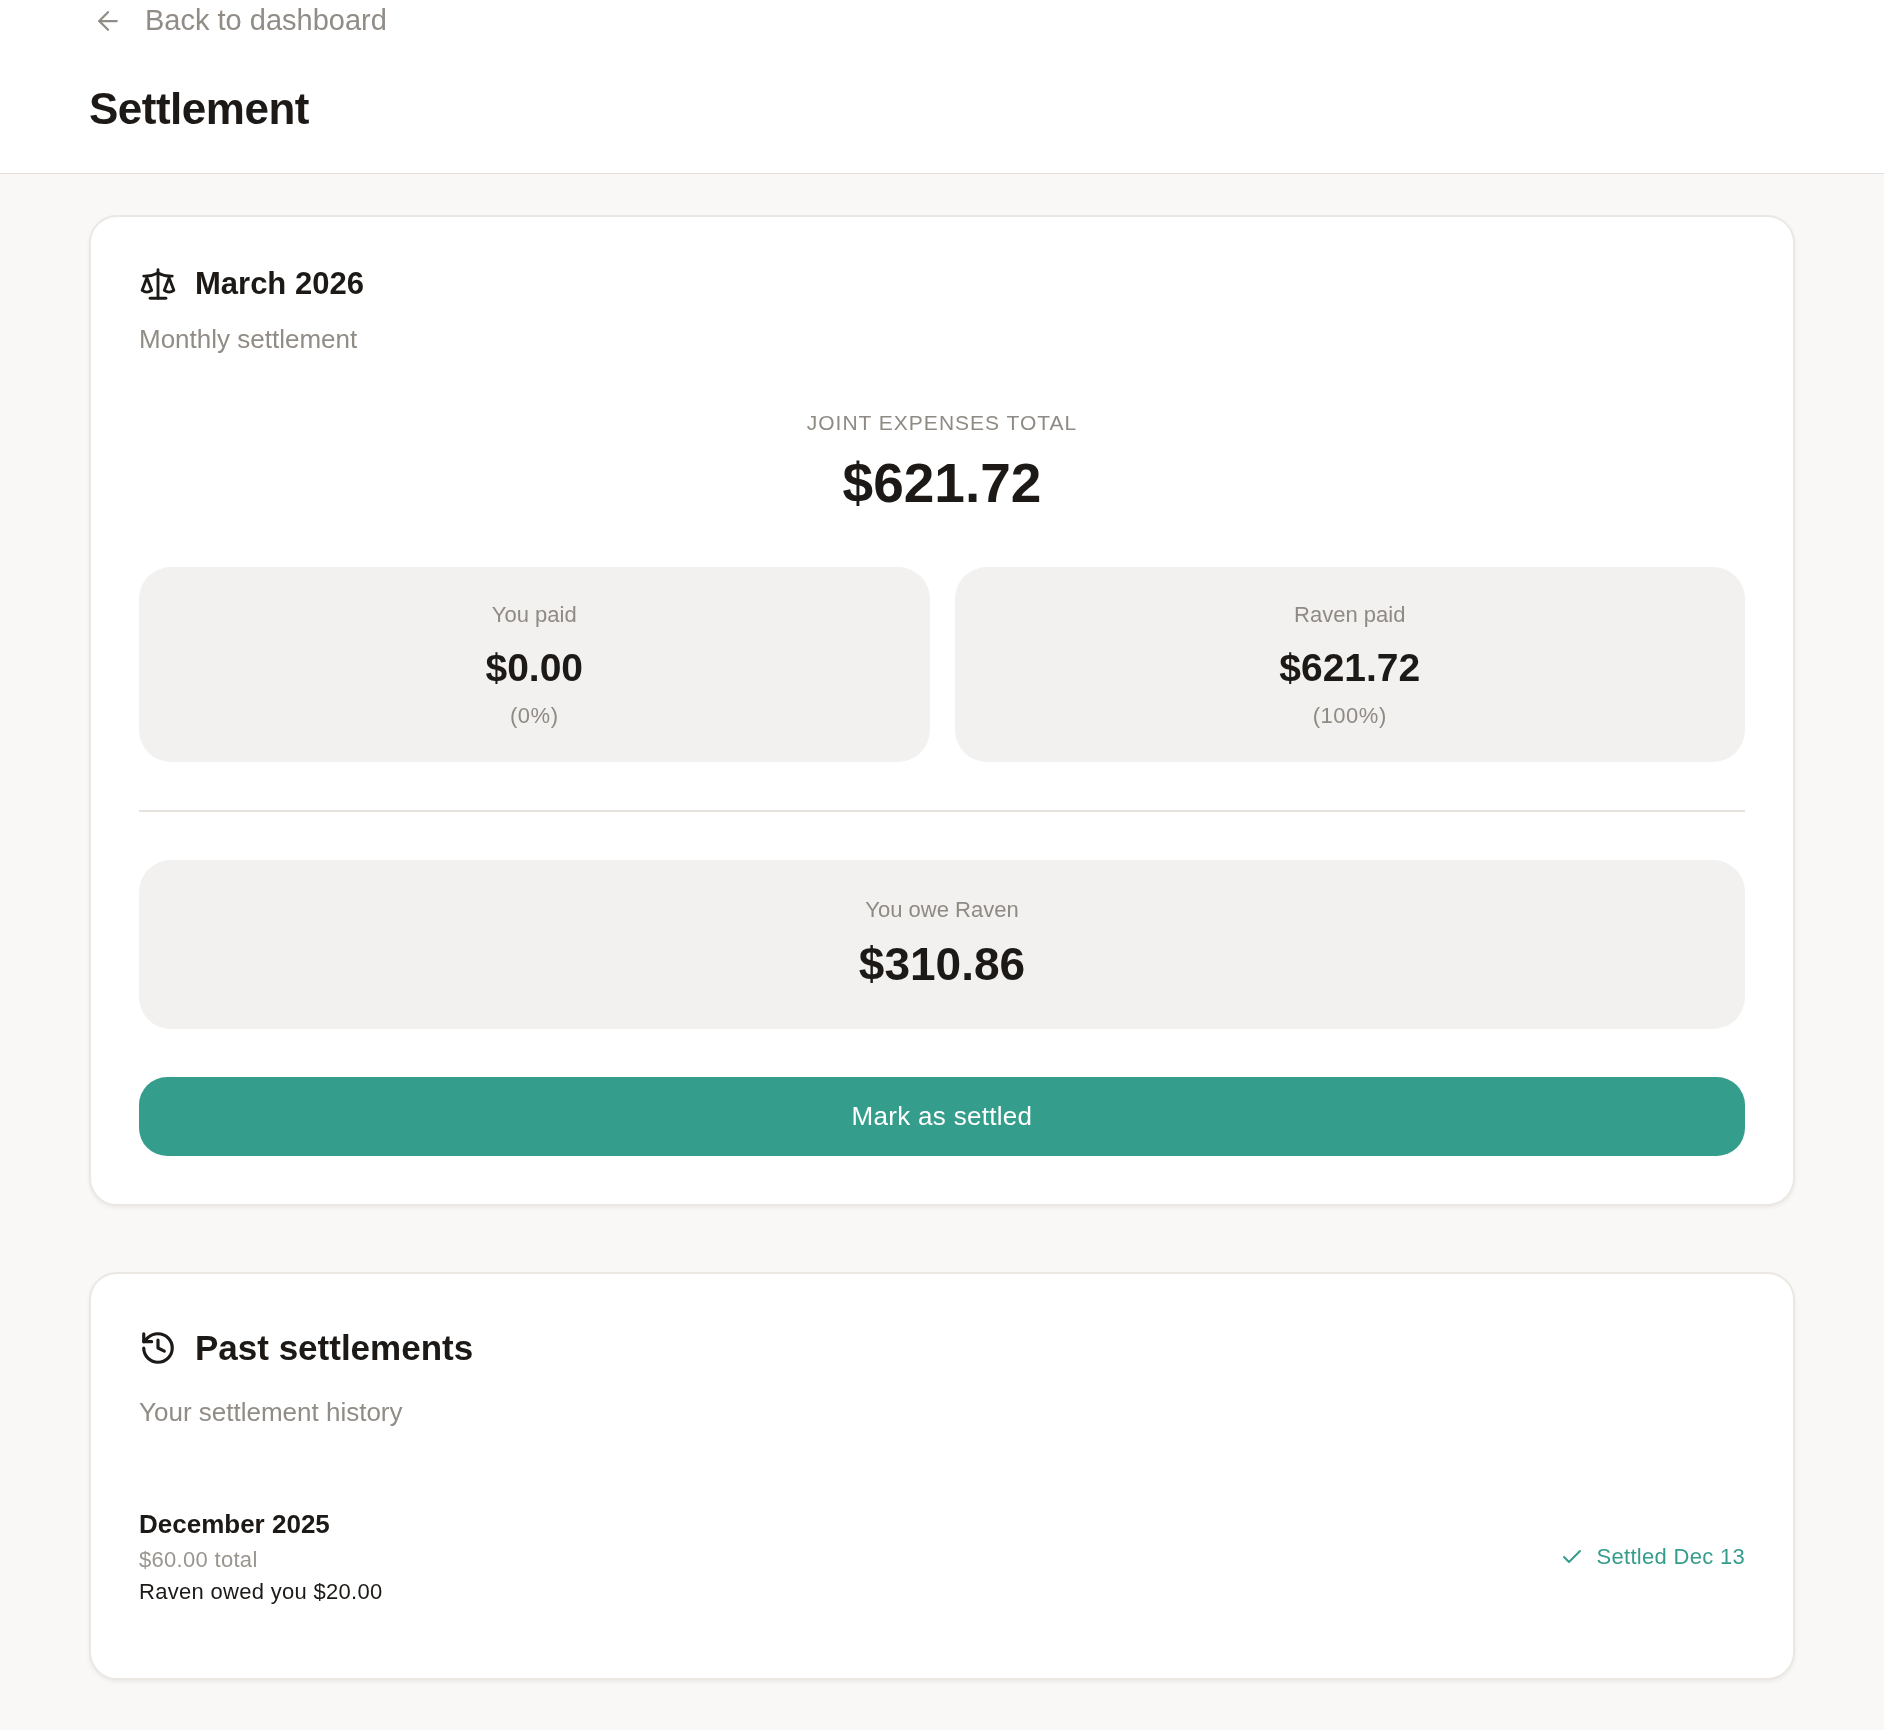  I want to click on card-title: March 2026, so click(279, 284).